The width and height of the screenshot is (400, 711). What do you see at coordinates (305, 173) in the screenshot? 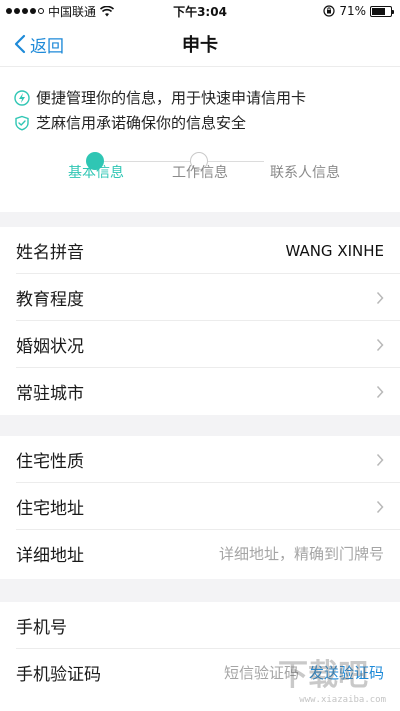
I see `step-label-contacts: 联系人信息` at bounding box center [305, 173].